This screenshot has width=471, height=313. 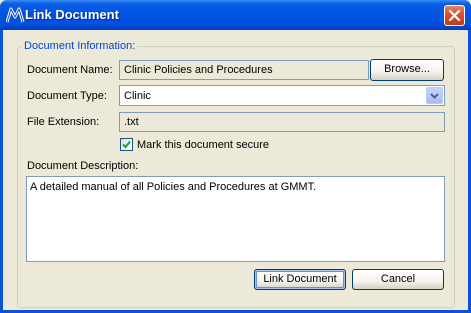 What do you see at coordinates (15, 15) in the screenshot?
I see `mediware-m-icon` at bounding box center [15, 15].